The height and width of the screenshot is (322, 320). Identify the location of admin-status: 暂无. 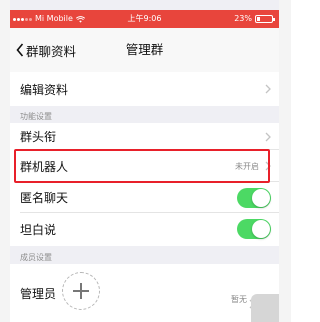
(239, 299).